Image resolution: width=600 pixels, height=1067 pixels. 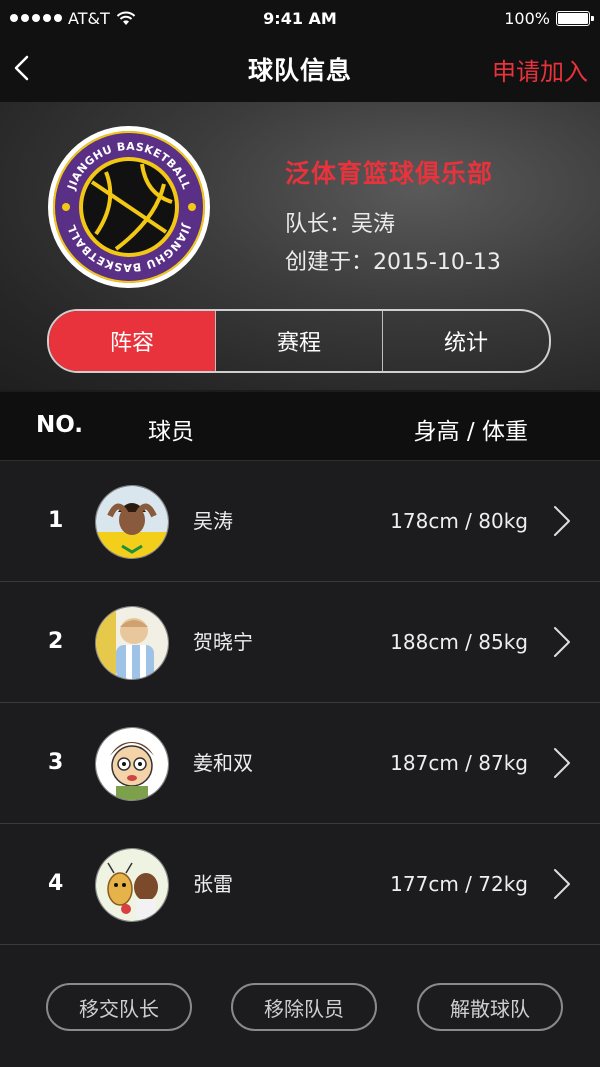 What do you see at coordinates (223, 763) in the screenshot?
I see `player-name: 姜和双` at bounding box center [223, 763].